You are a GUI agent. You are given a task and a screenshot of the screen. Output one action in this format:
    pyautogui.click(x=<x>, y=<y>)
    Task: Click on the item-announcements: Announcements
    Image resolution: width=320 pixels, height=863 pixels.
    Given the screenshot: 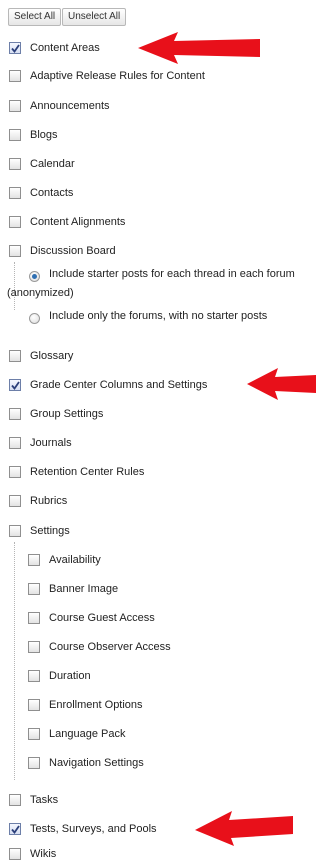 What is the action you would take?
    pyautogui.click(x=59, y=106)
    